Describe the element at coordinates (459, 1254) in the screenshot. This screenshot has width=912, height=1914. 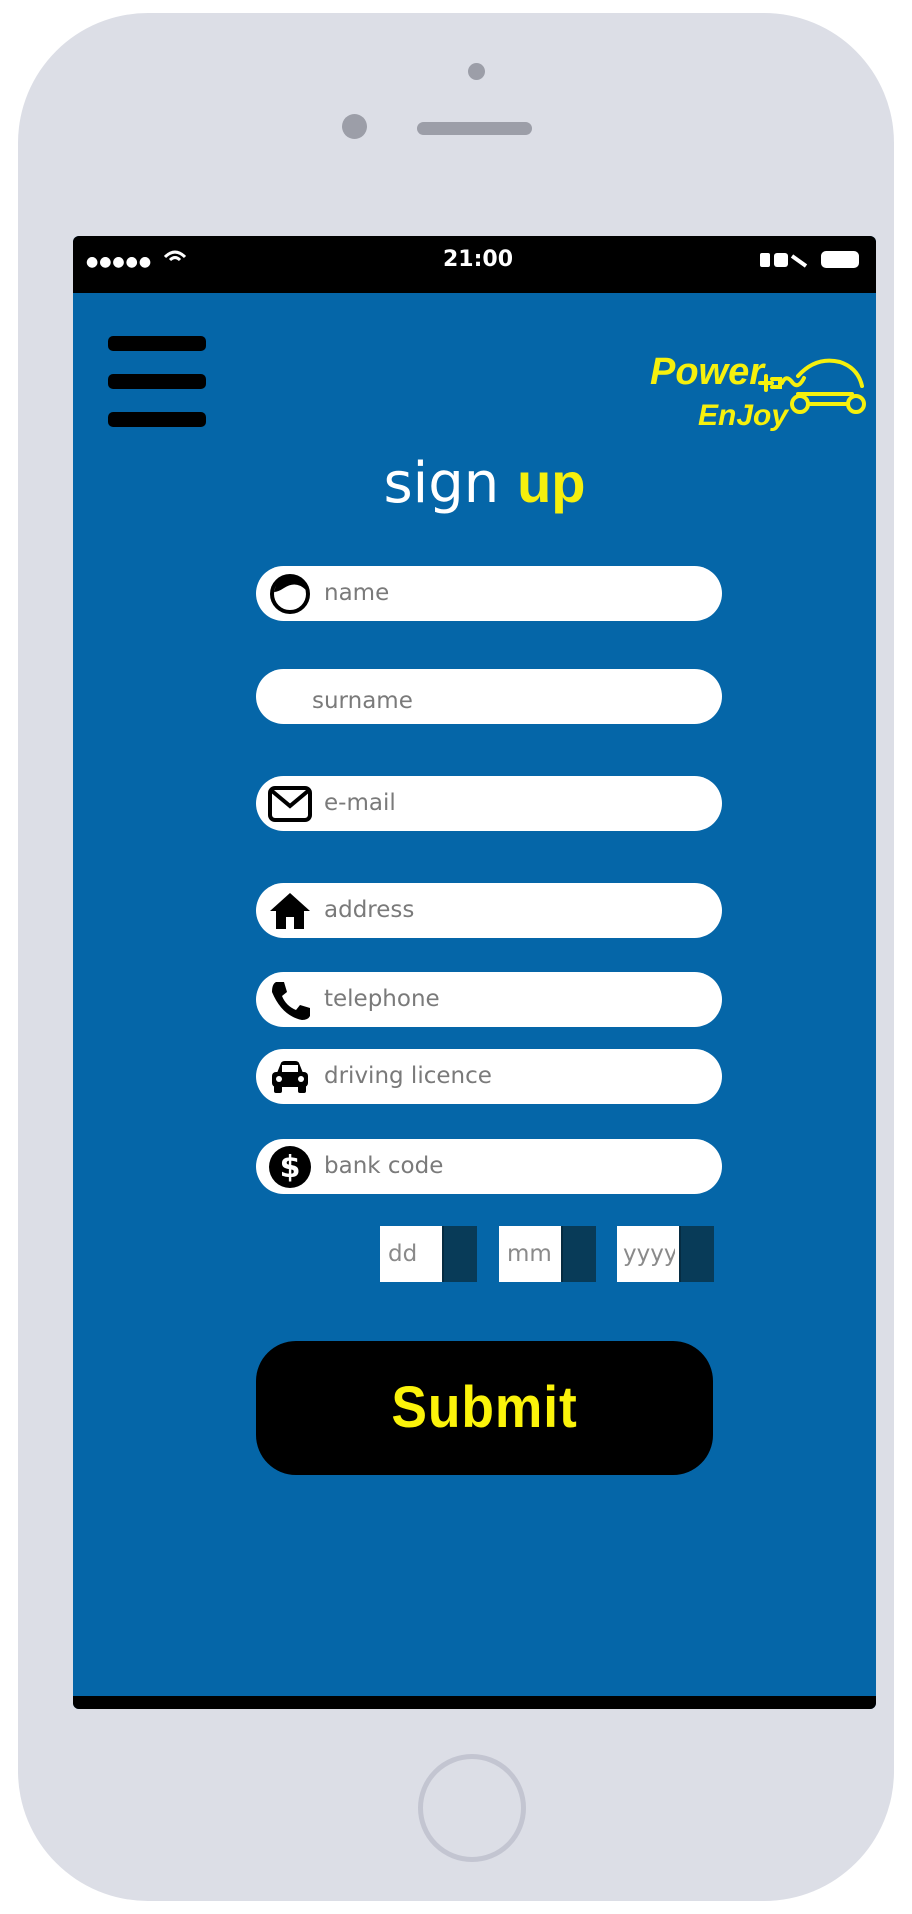
I see `day-spinner-button` at that location.